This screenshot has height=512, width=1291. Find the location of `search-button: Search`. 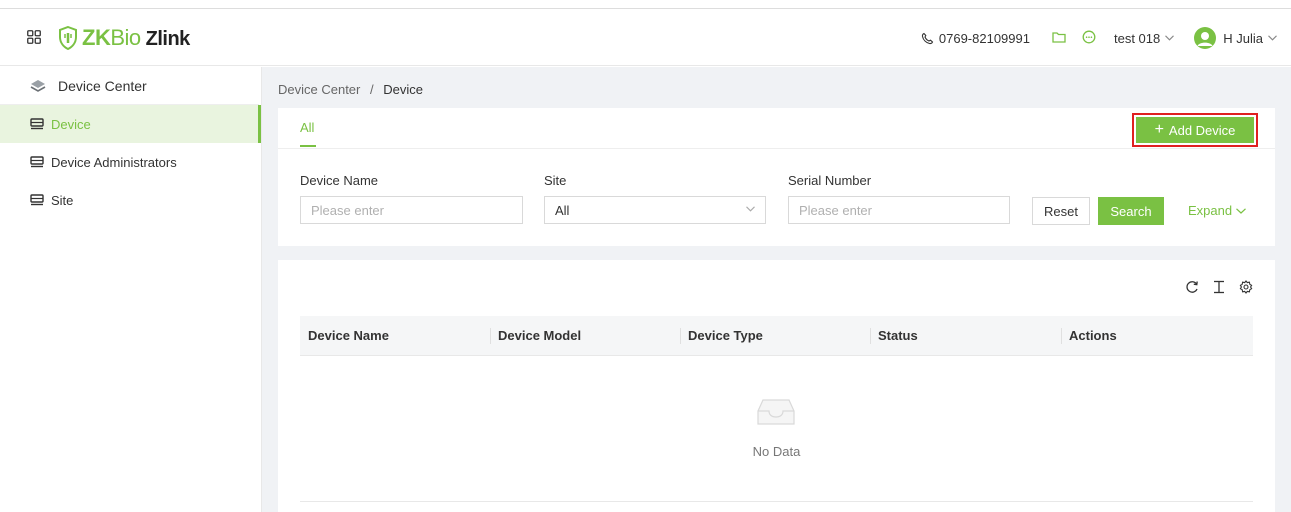

search-button: Search is located at coordinates (1131, 211).